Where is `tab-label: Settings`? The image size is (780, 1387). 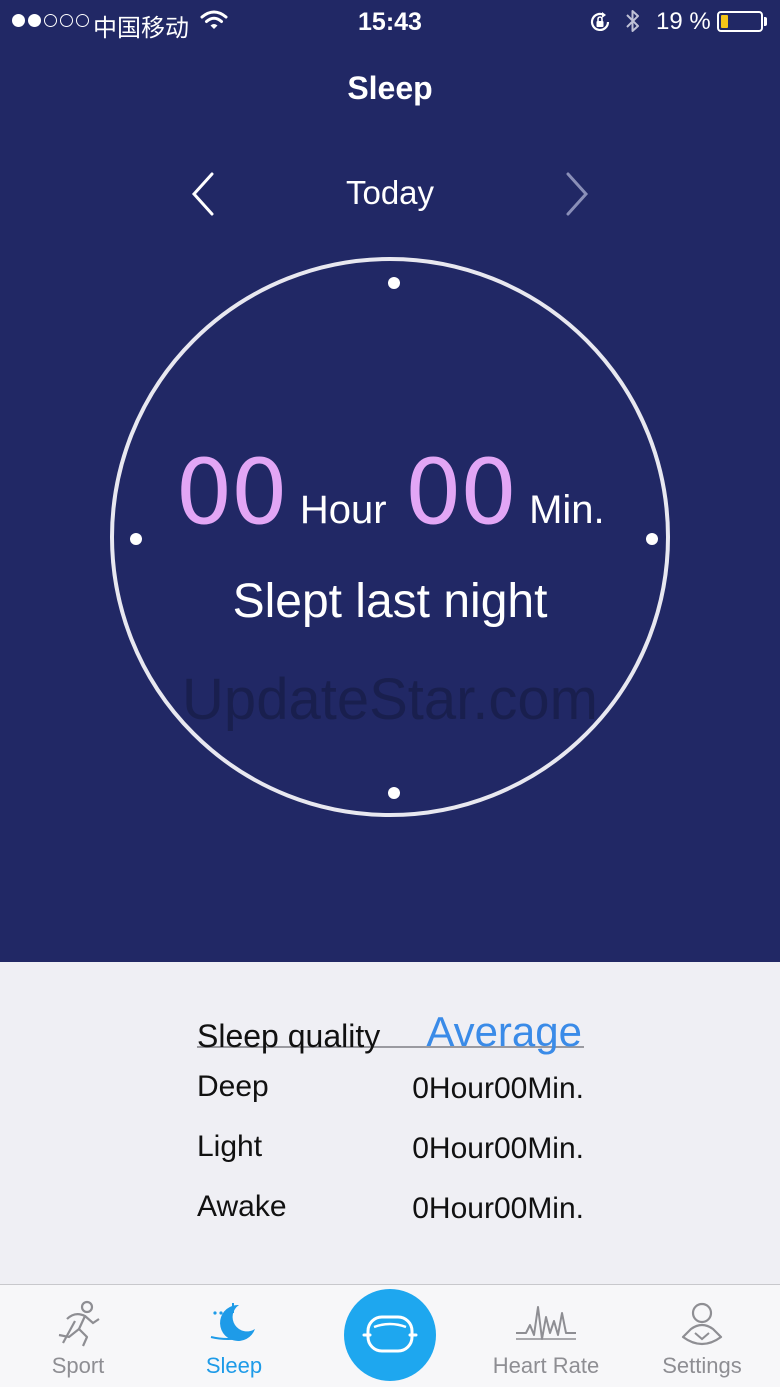
tab-label: Settings is located at coordinates (702, 1365).